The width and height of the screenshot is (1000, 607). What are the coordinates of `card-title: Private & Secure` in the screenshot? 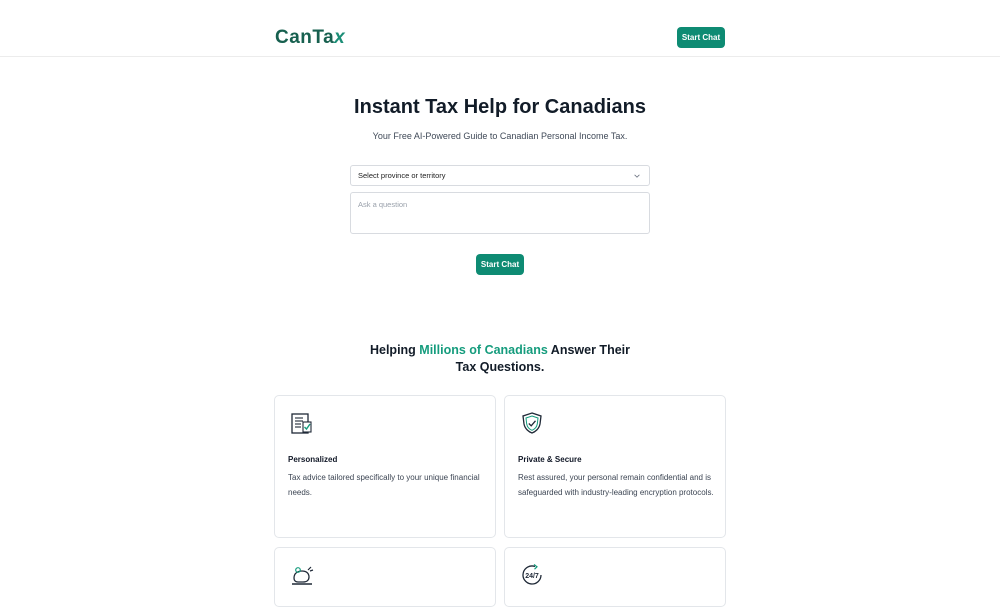 It's located at (550, 459).